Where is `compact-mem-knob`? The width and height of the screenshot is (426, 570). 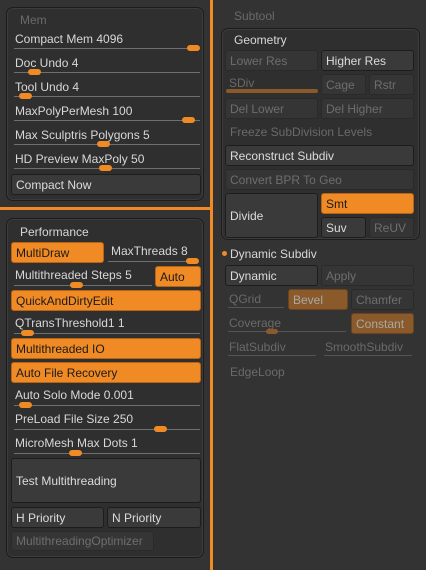
compact-mem-knob is located at coordinates (193, 48).